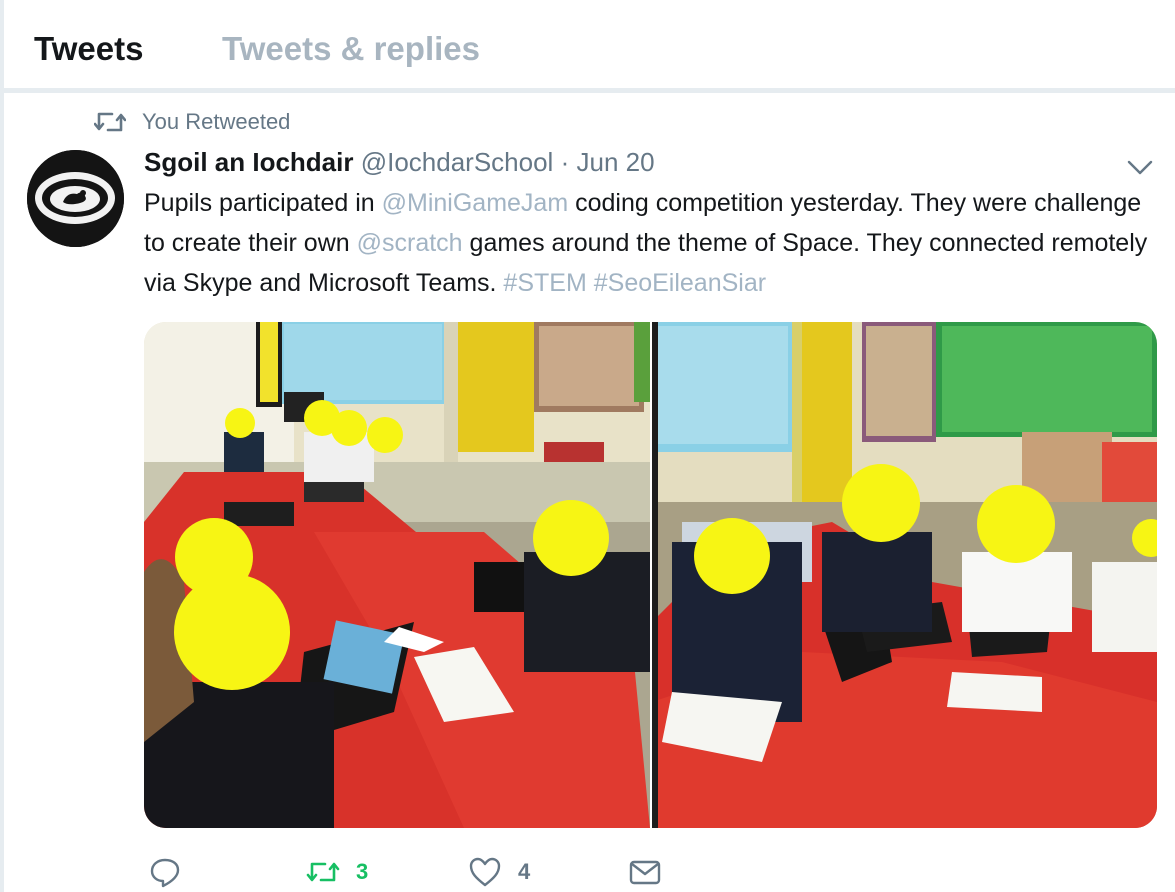 The width and height of the screenshot is (1175, 892). I want to click on tweet-text-space, so click(590, 283).